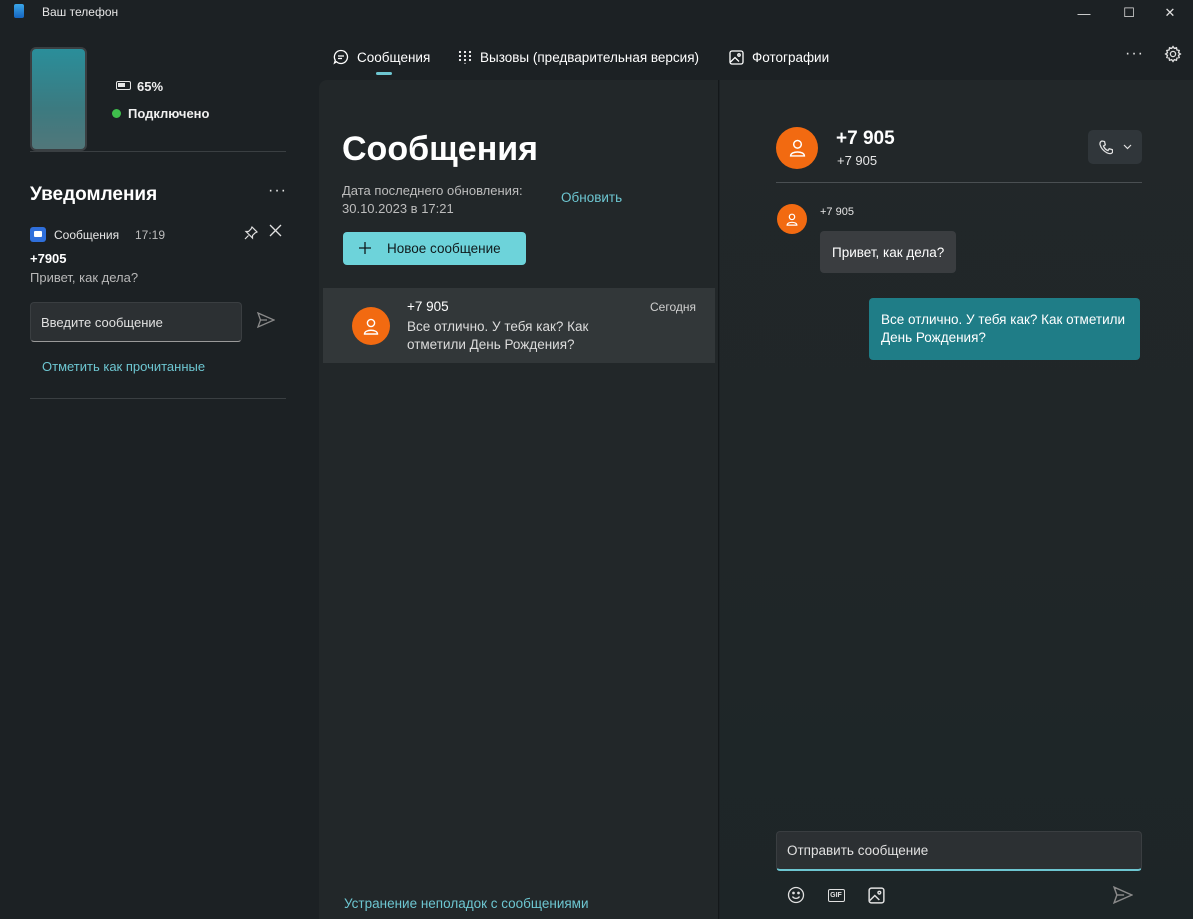 The width and height of the screenshot is (1193, 919). What do you see at coordinates (116, 113) in the screenshot?
I see `connected-status-dot` at bounding box center [116, 113].